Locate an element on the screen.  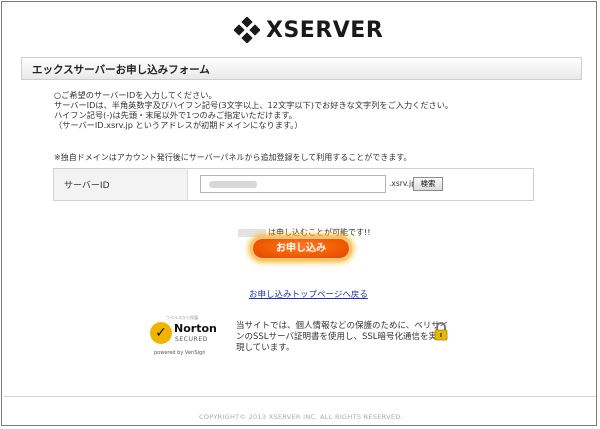
server-id-label: サーバーID is located at coordinates (121, 184).